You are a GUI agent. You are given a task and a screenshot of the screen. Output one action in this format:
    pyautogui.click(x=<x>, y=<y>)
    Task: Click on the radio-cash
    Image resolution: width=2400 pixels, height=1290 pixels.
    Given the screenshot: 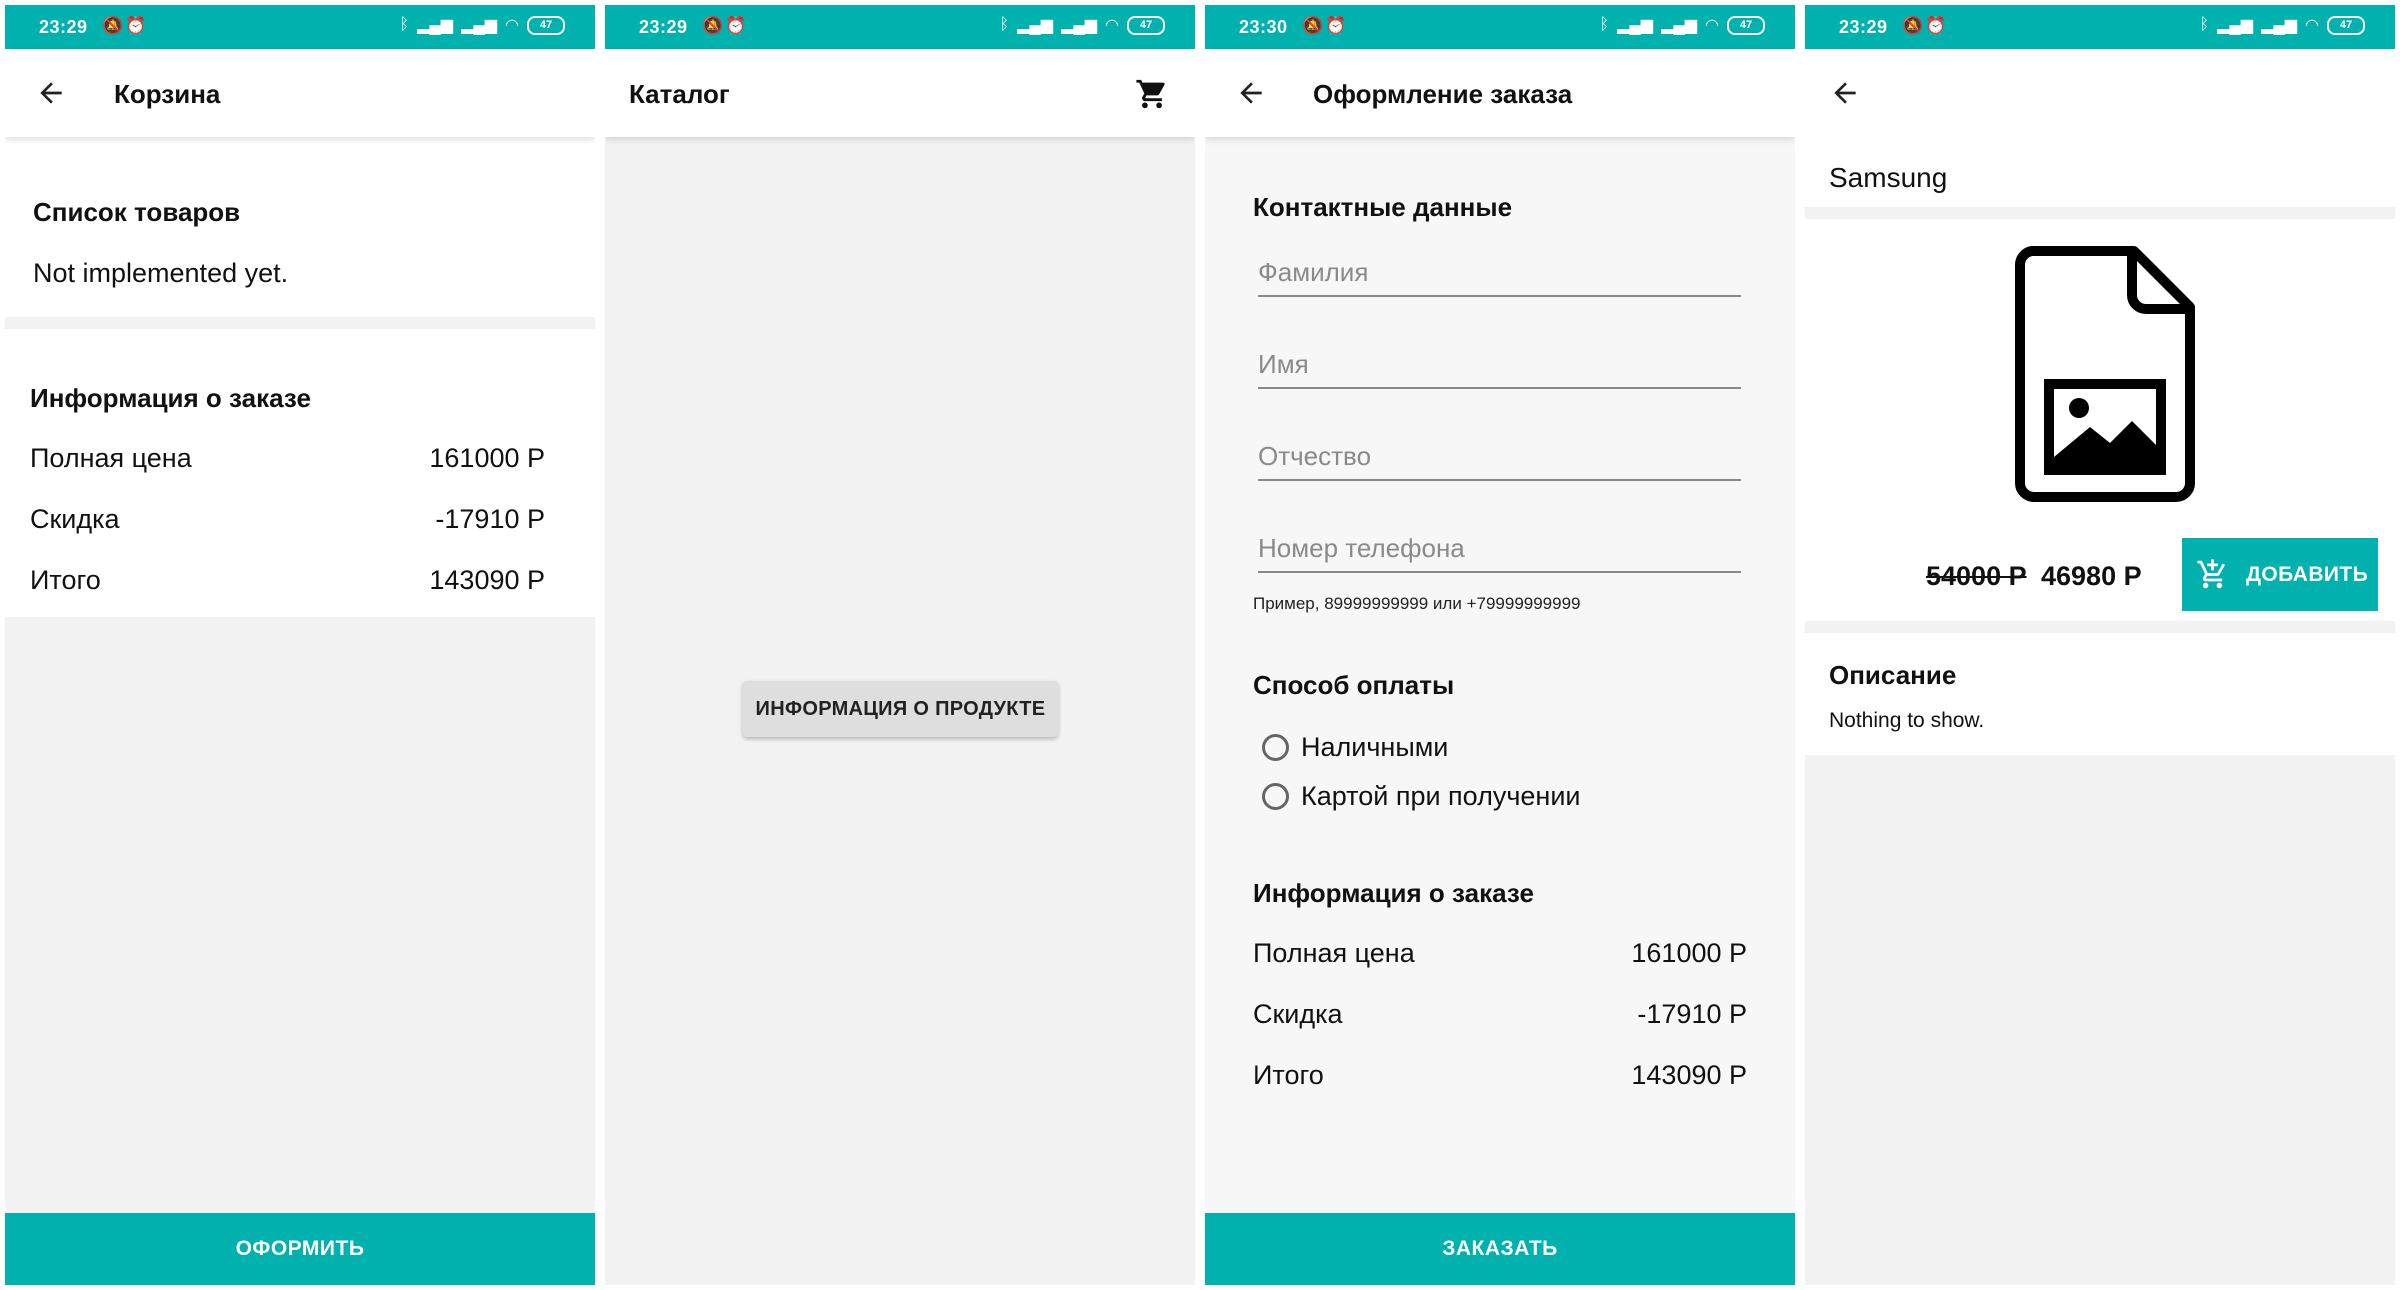 What is the action you would take?
    pyautogui.click(x=1275, y=747)
    